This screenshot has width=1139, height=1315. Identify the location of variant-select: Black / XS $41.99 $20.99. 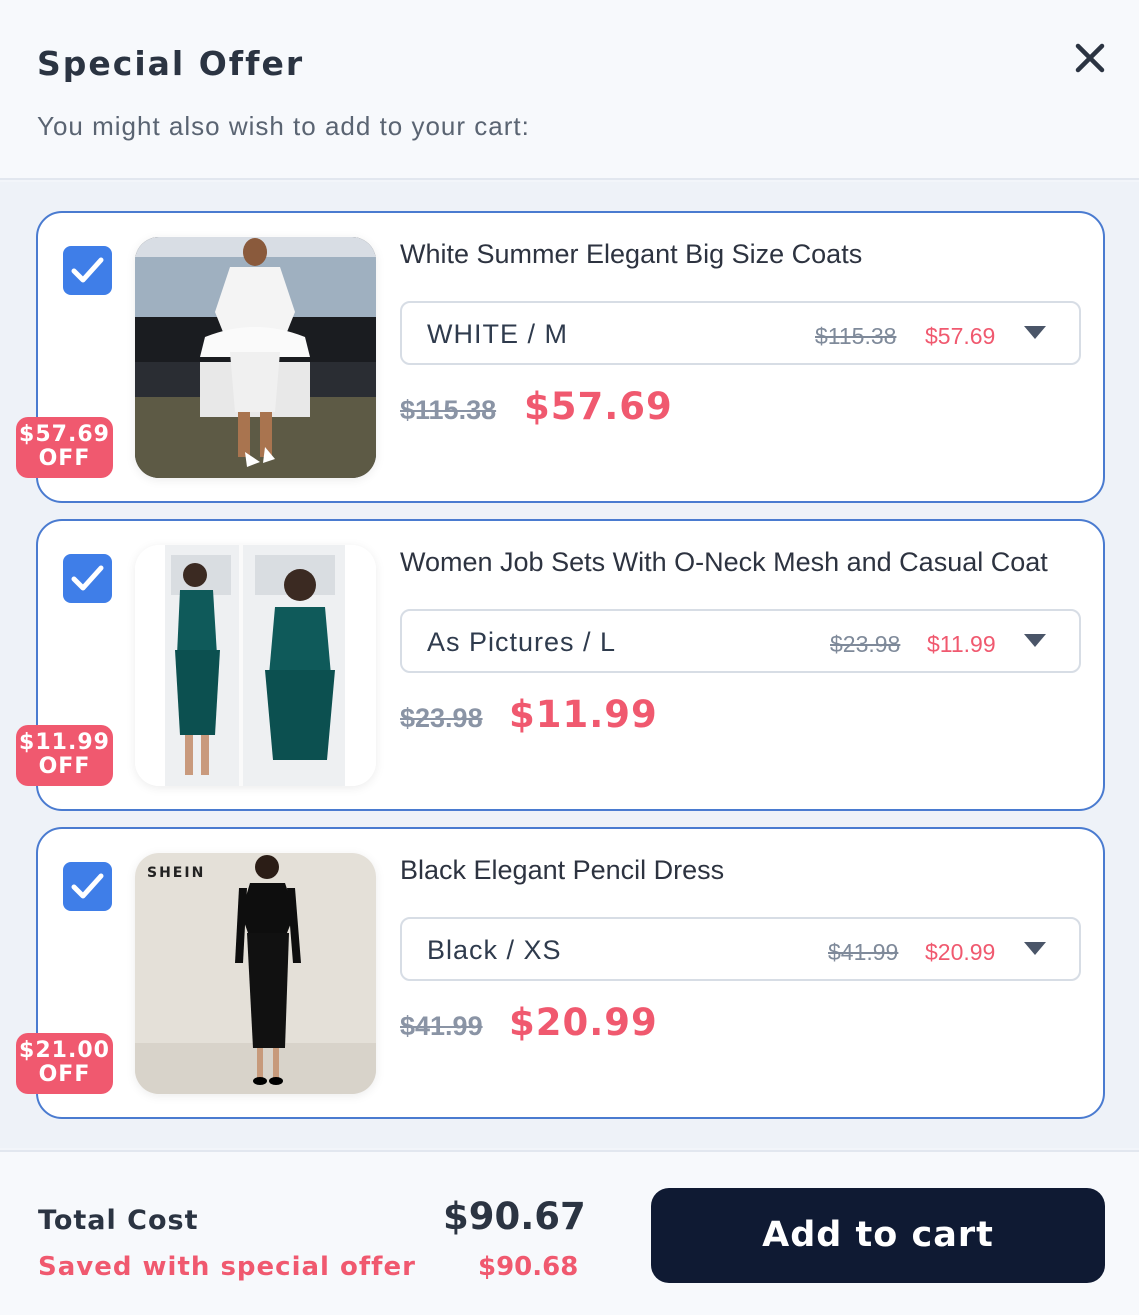
(740, 949).